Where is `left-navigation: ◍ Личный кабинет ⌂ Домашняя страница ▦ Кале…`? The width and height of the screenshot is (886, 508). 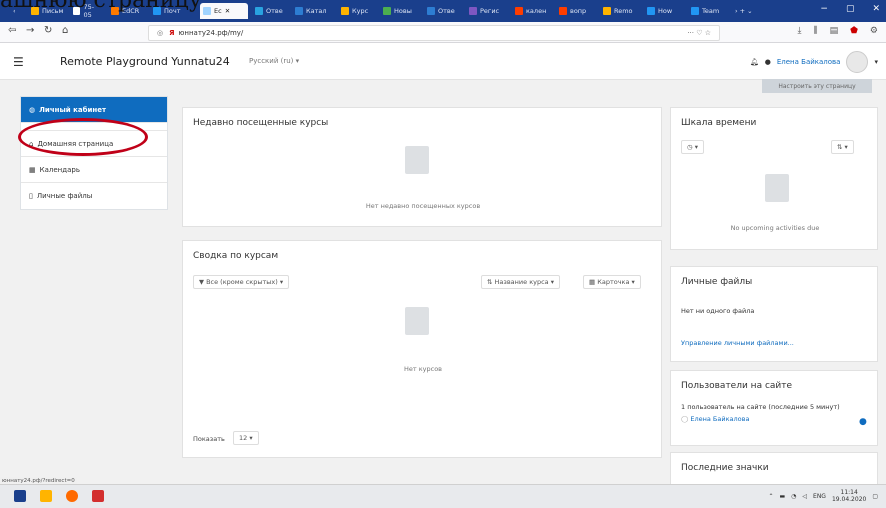 left-navigation: ◍ Личный кабинет ⌂ Домашняя страница ▦ Кале… is located at coordinates (94, 153).